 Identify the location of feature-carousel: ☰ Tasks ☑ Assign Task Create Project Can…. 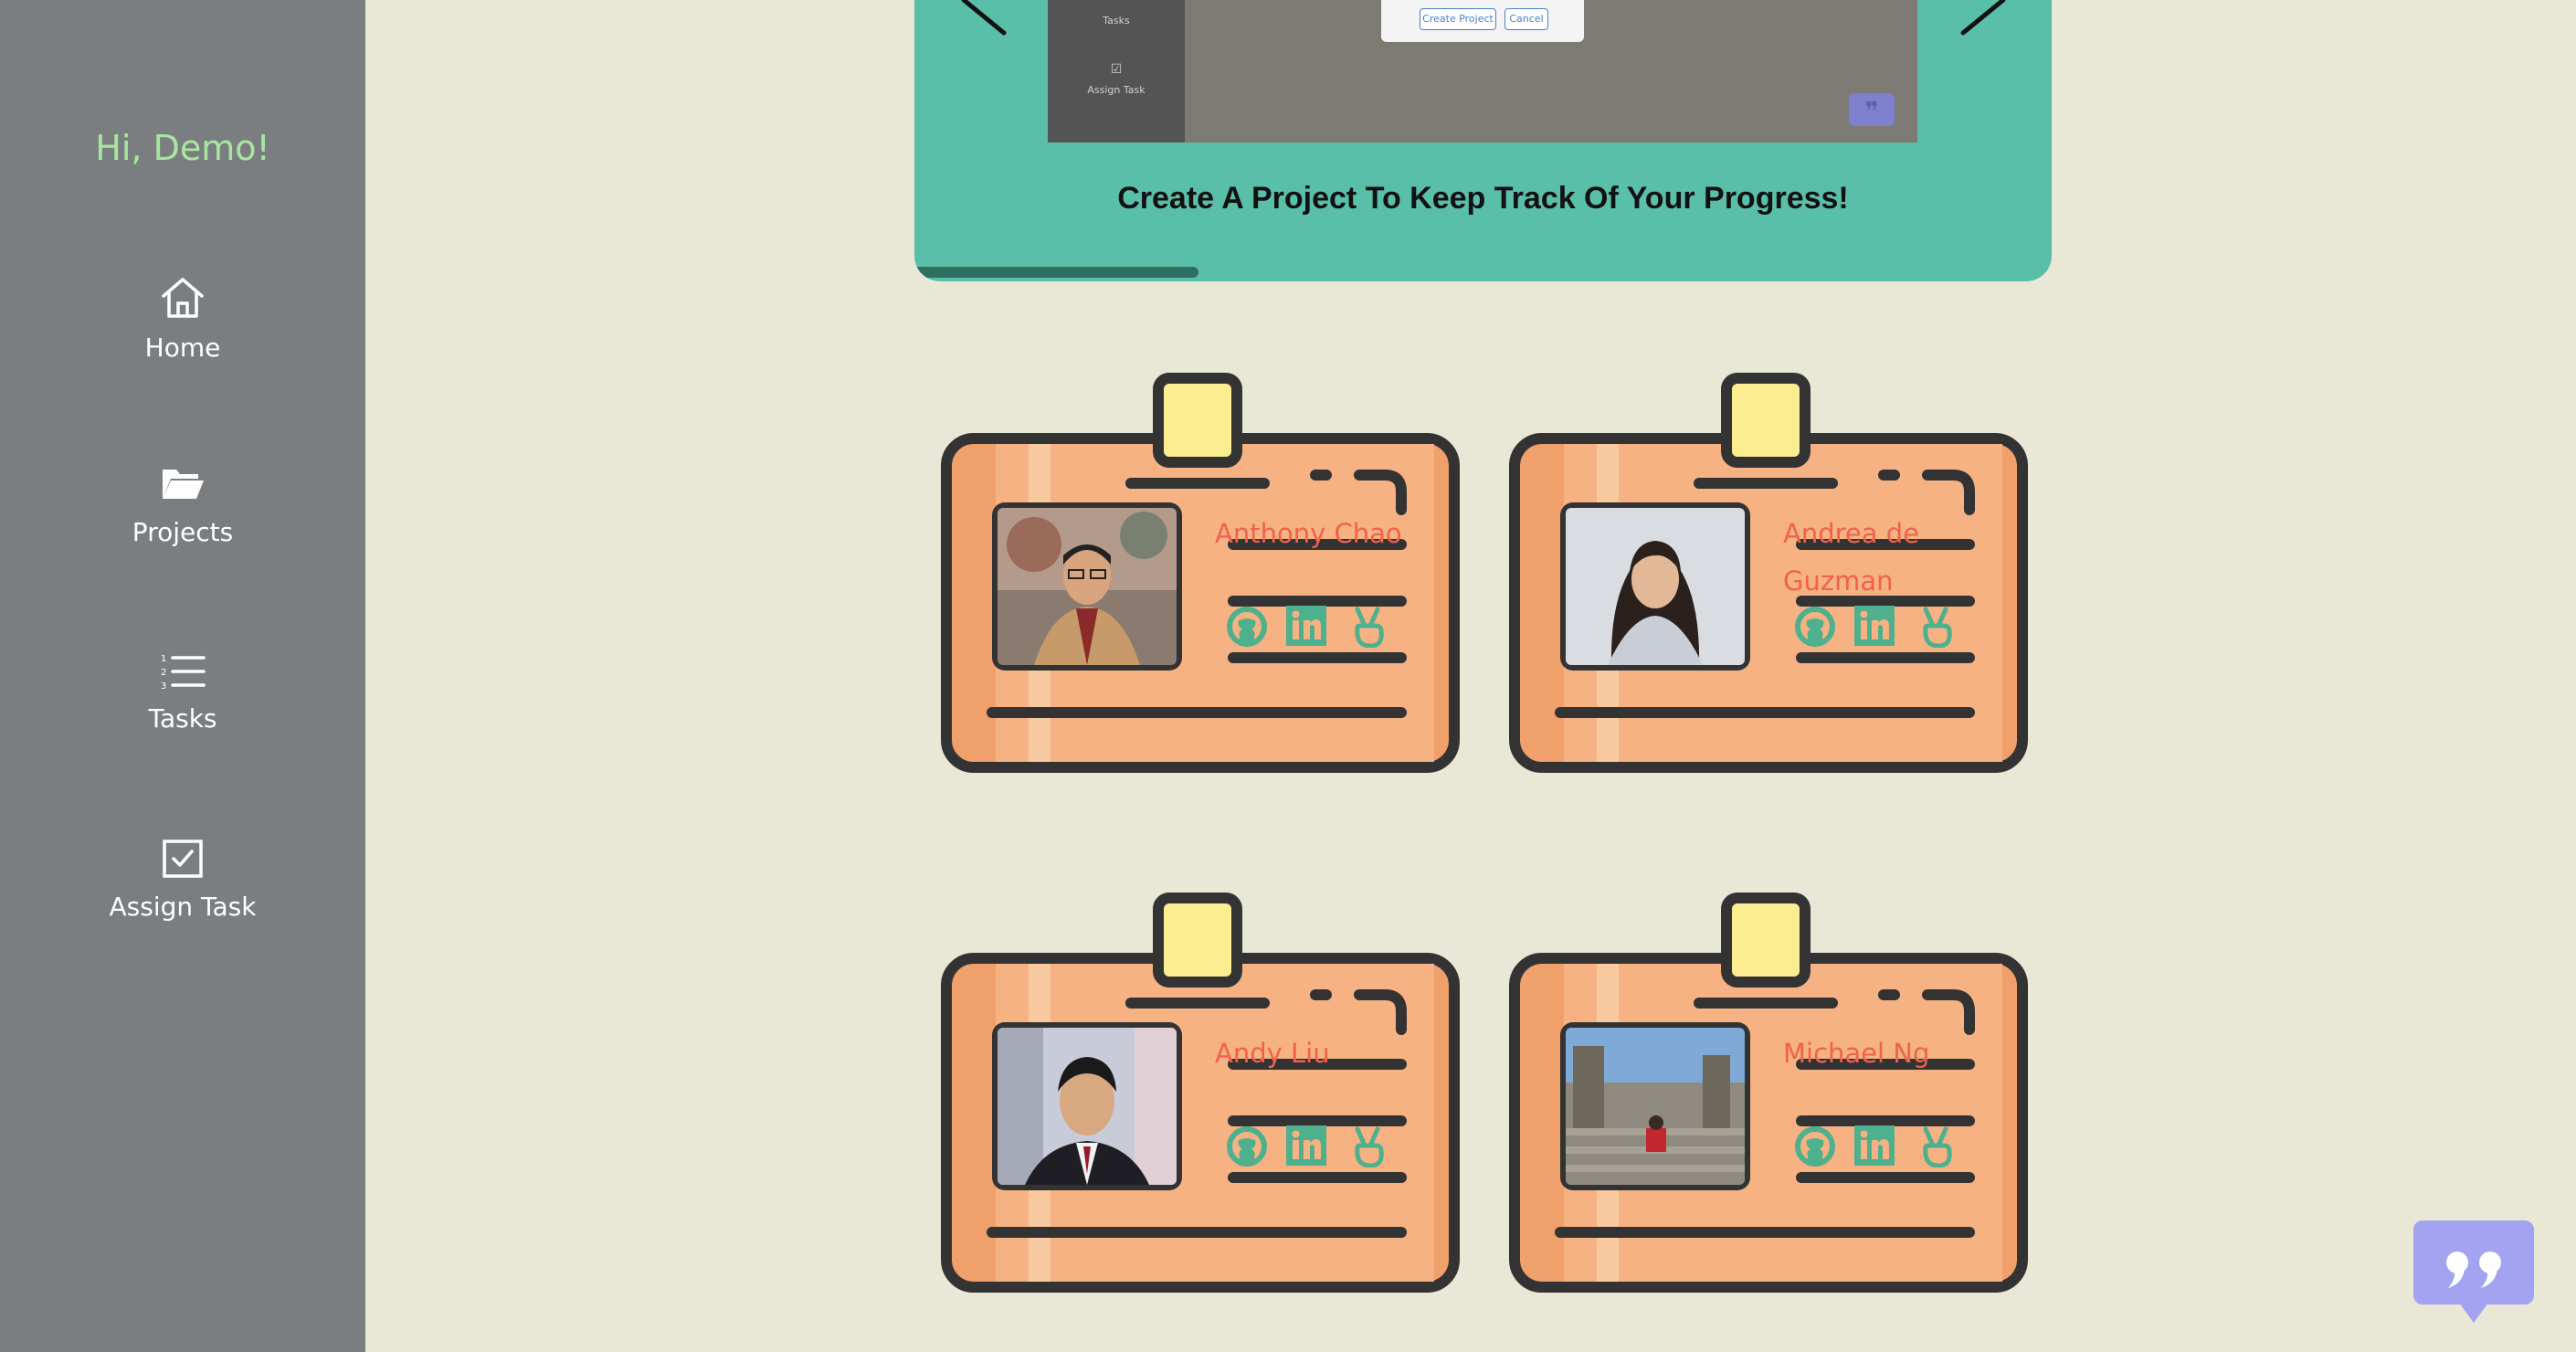
(1483, 140).